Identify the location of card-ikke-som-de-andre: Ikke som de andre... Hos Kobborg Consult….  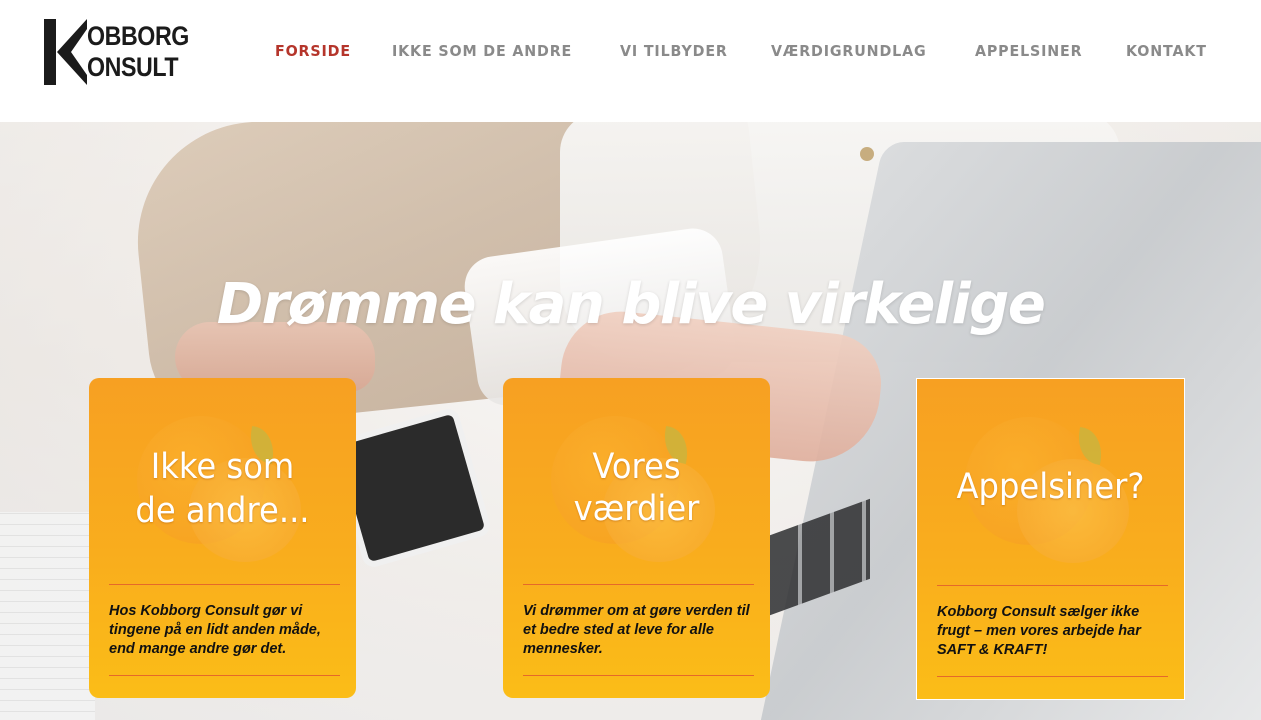
(222, 538).